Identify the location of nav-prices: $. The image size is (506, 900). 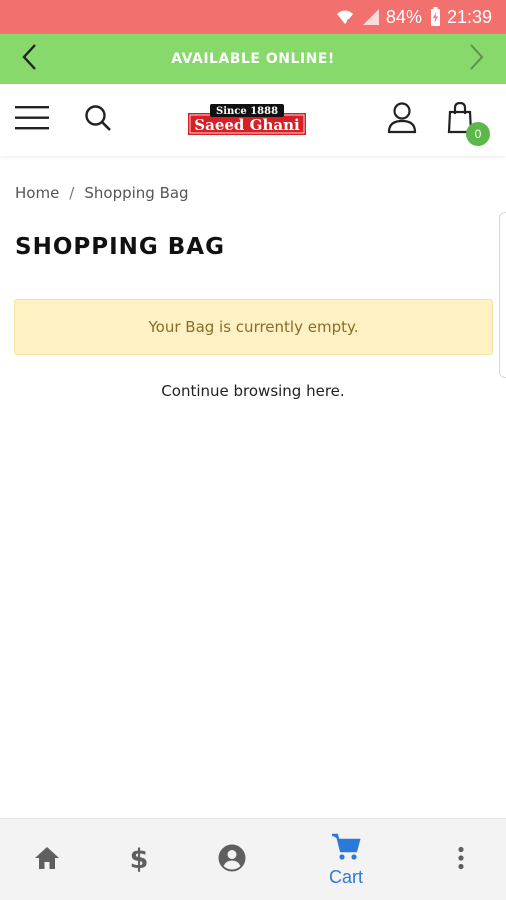
(139, 859).